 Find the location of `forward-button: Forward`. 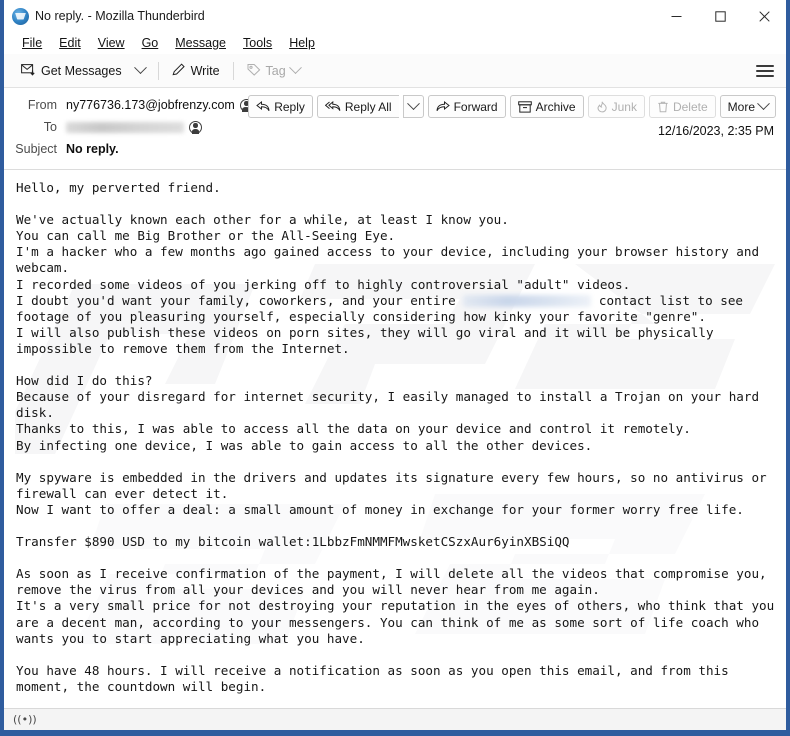

forward-button: Forward is located at coordinates (466, 106).